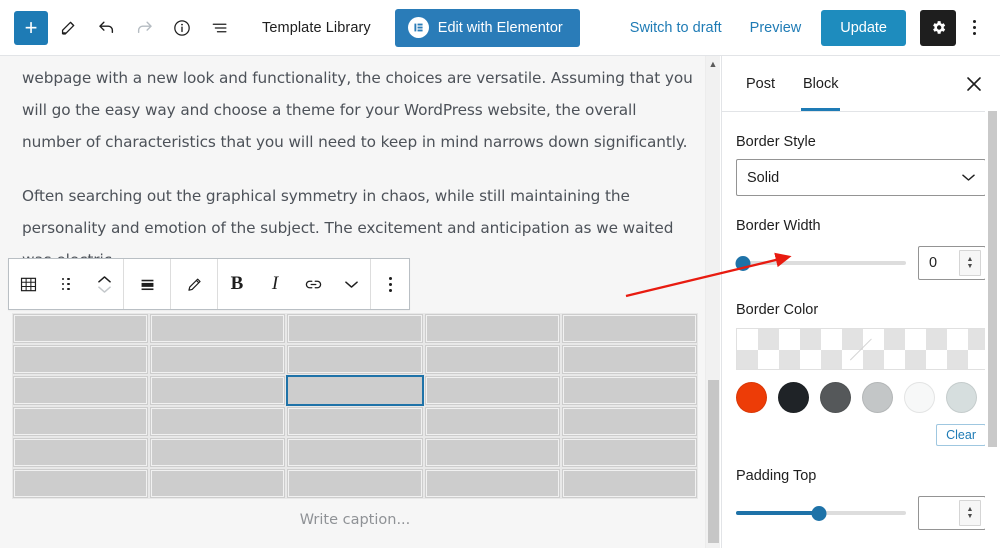  What do you see at coordinates (66, 284) in the screenshot?
I see `drag-handle-icon` at bounding box center [66, 284].